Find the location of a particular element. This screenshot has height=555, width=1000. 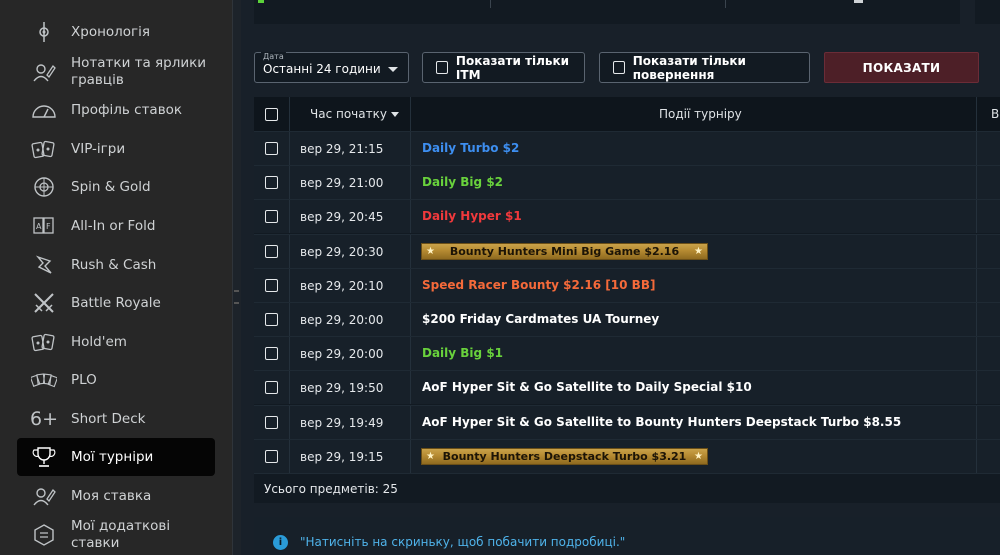

plo-cards-icon is located at coordinates (44, 380).